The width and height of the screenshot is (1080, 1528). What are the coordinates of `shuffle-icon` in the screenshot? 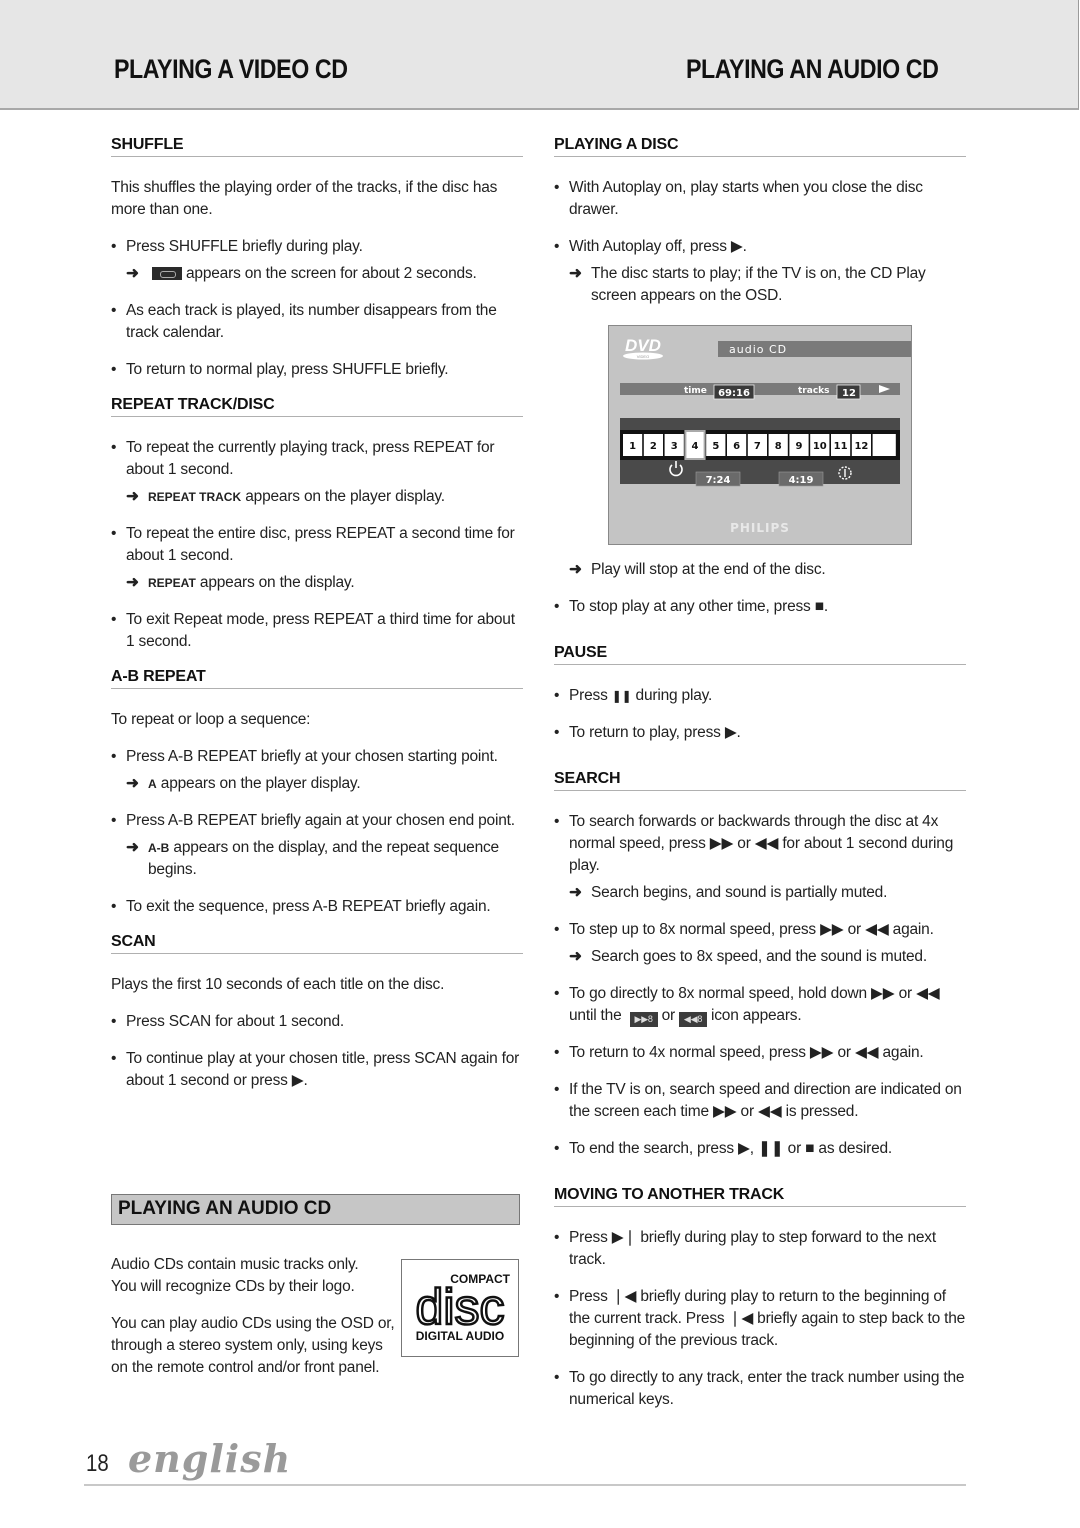 It's located at (167, 273).